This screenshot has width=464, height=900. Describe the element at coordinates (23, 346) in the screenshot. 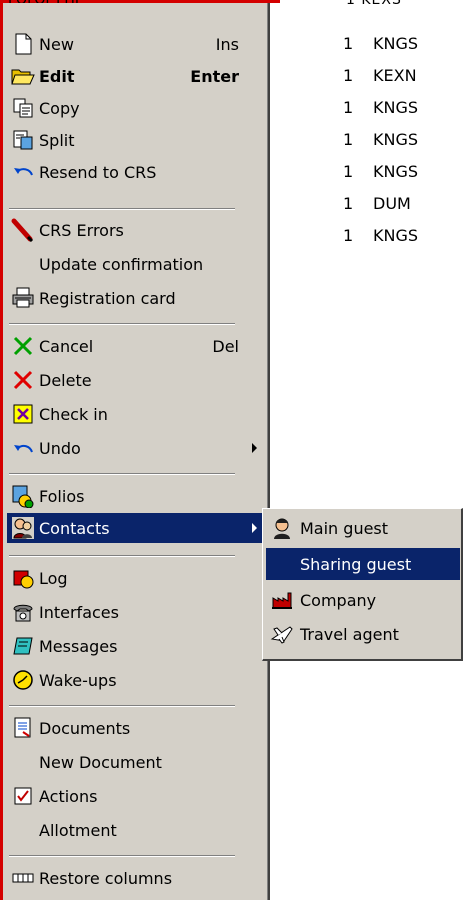

I see `green-x-icon` at that location.